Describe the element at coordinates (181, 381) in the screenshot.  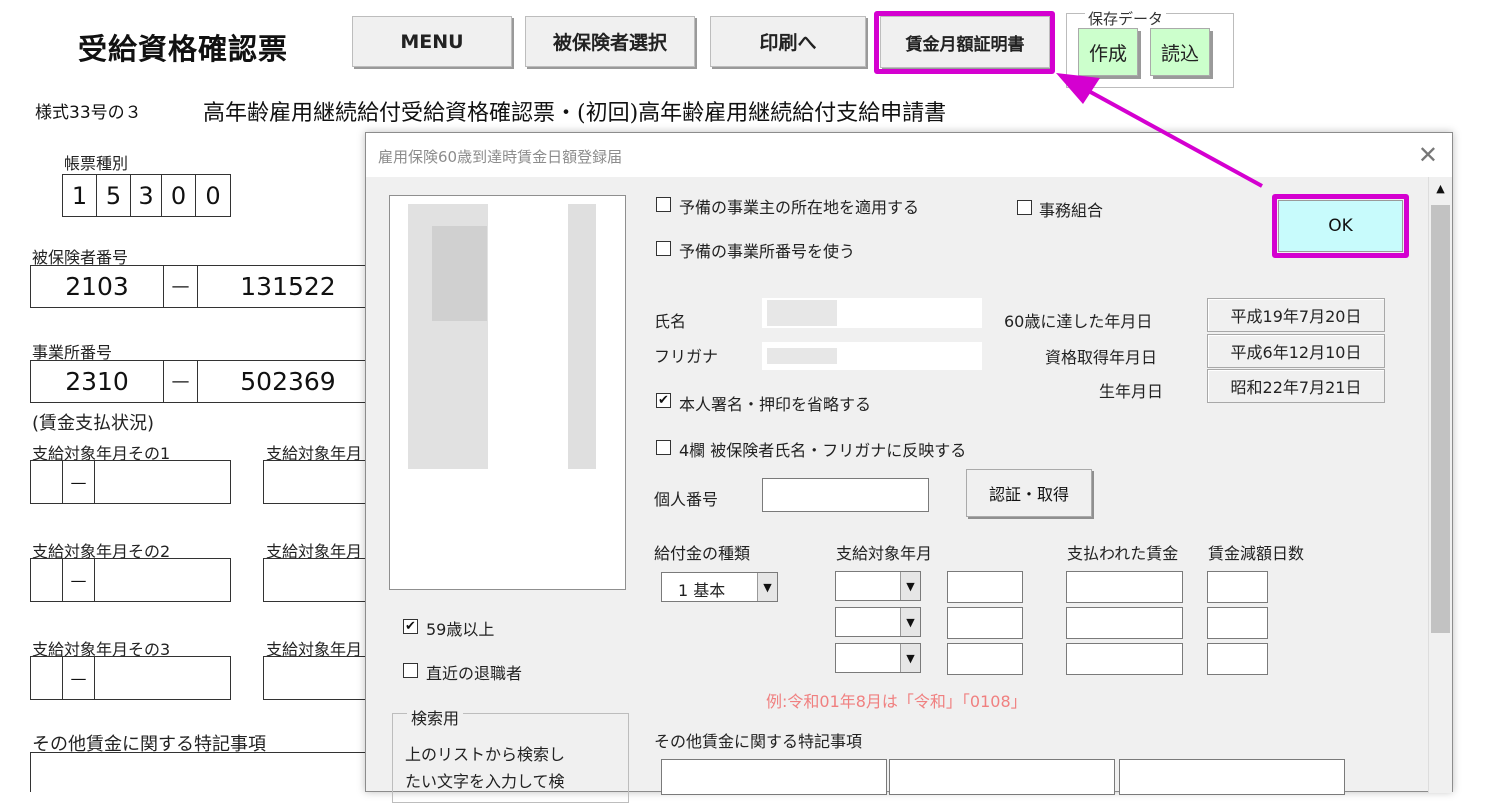
I see `office-number-dash: —` at that location.